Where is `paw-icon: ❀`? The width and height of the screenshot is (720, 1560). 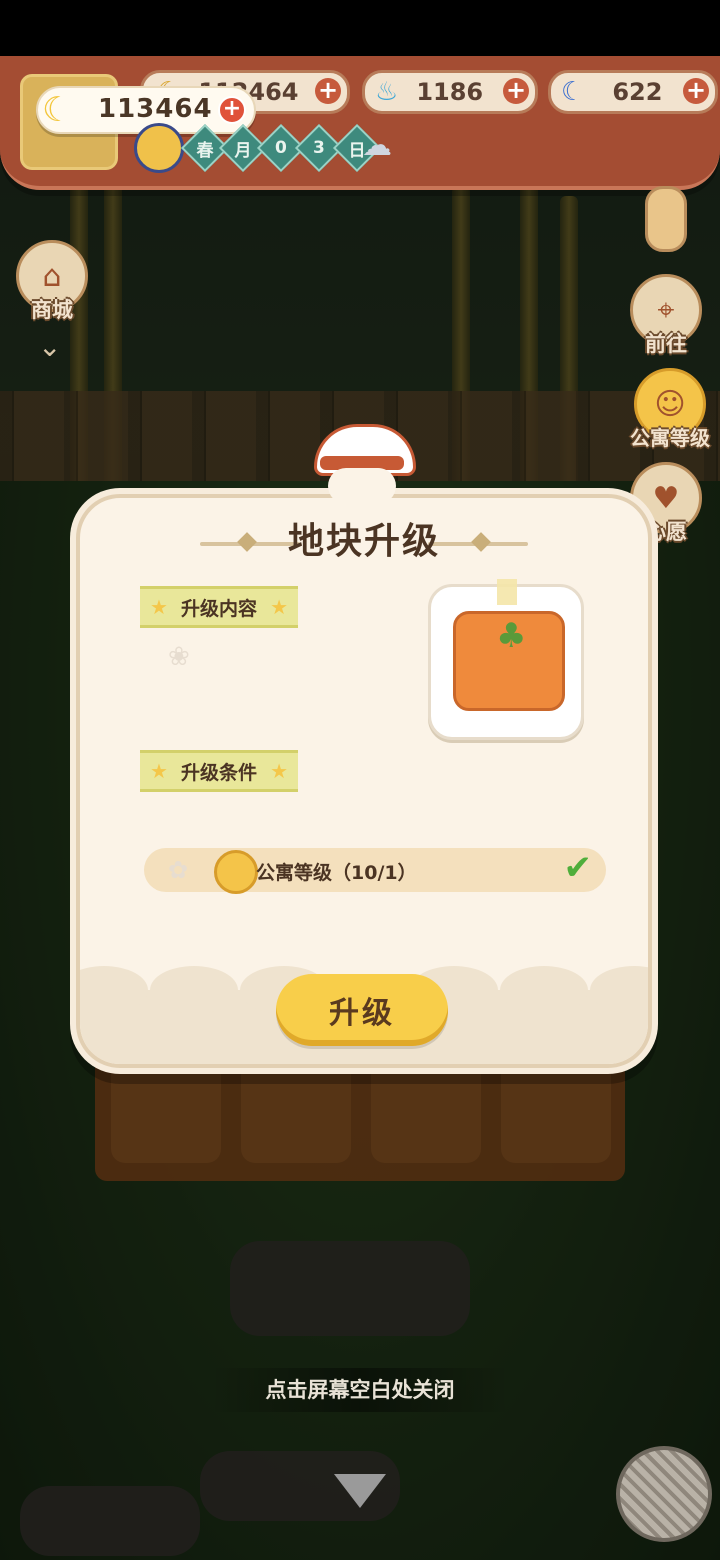 paw-icon: ❀ is located at coordinates (179, 657).